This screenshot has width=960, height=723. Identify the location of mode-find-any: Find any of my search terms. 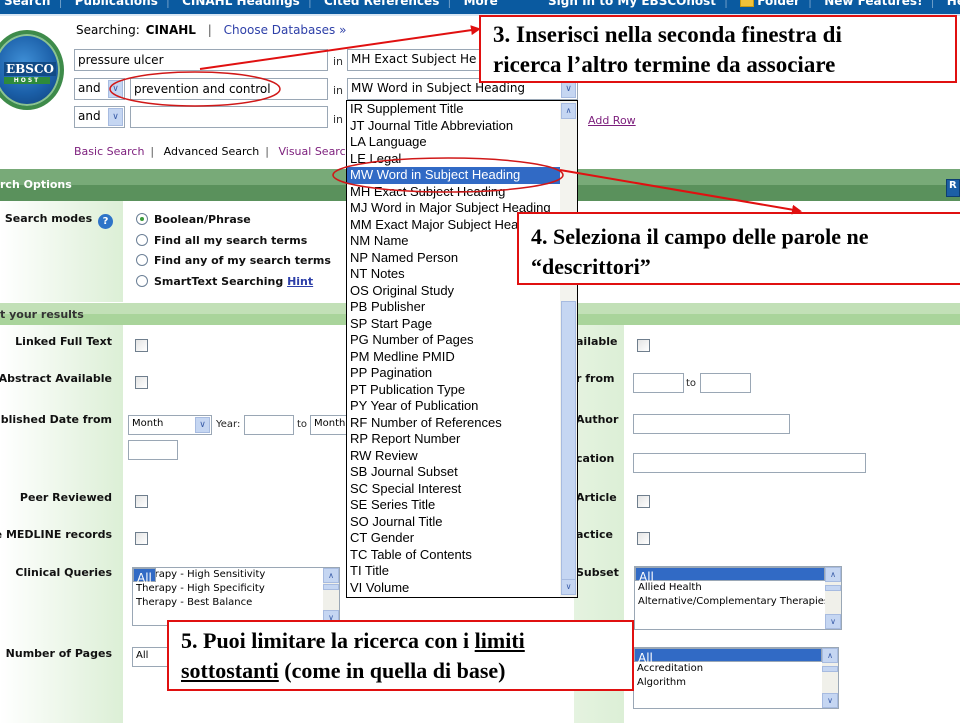
(233, 260).